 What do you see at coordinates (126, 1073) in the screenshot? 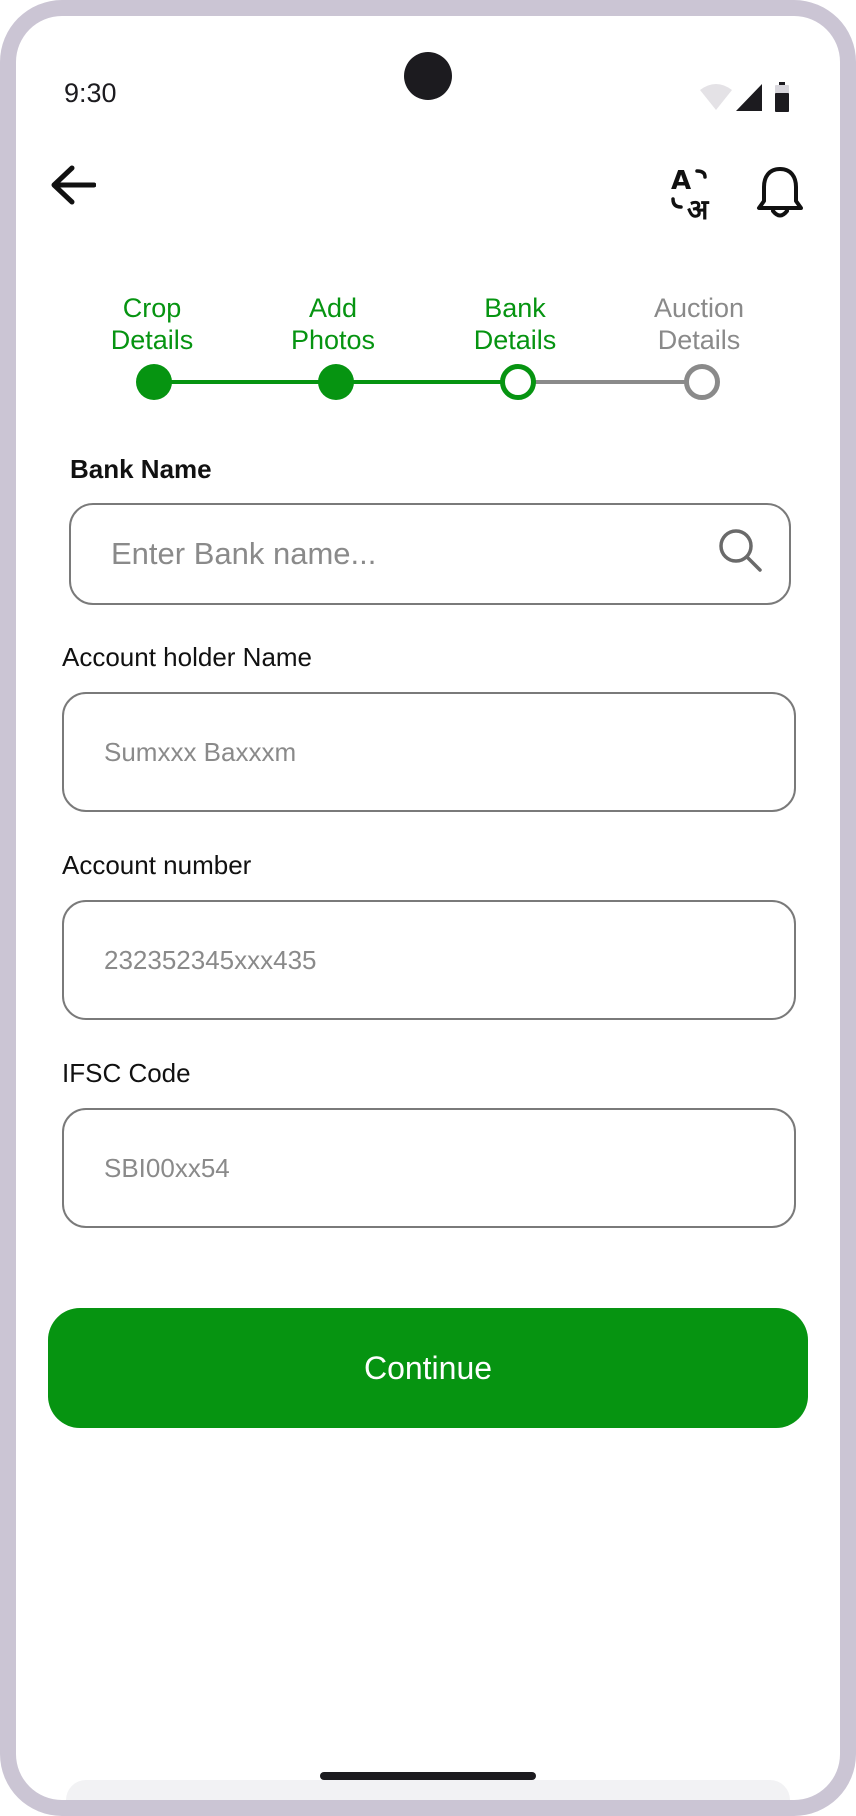
I see `ifsc-label: IFSC Code` at bounding box center [126, 1073].